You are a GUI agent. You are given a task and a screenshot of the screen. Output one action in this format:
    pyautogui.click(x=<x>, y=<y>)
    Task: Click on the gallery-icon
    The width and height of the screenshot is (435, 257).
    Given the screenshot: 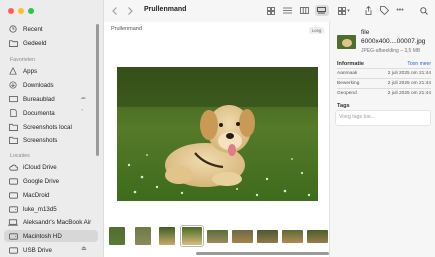 What is the action you would take?
    pyautogui.click(x=321, y=10)
    